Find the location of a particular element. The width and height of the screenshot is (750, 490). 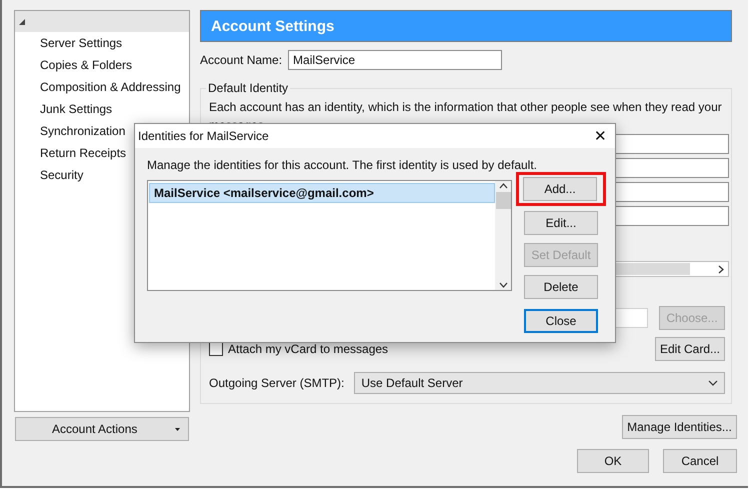

caret-icon is located at coordinates (177, 429).